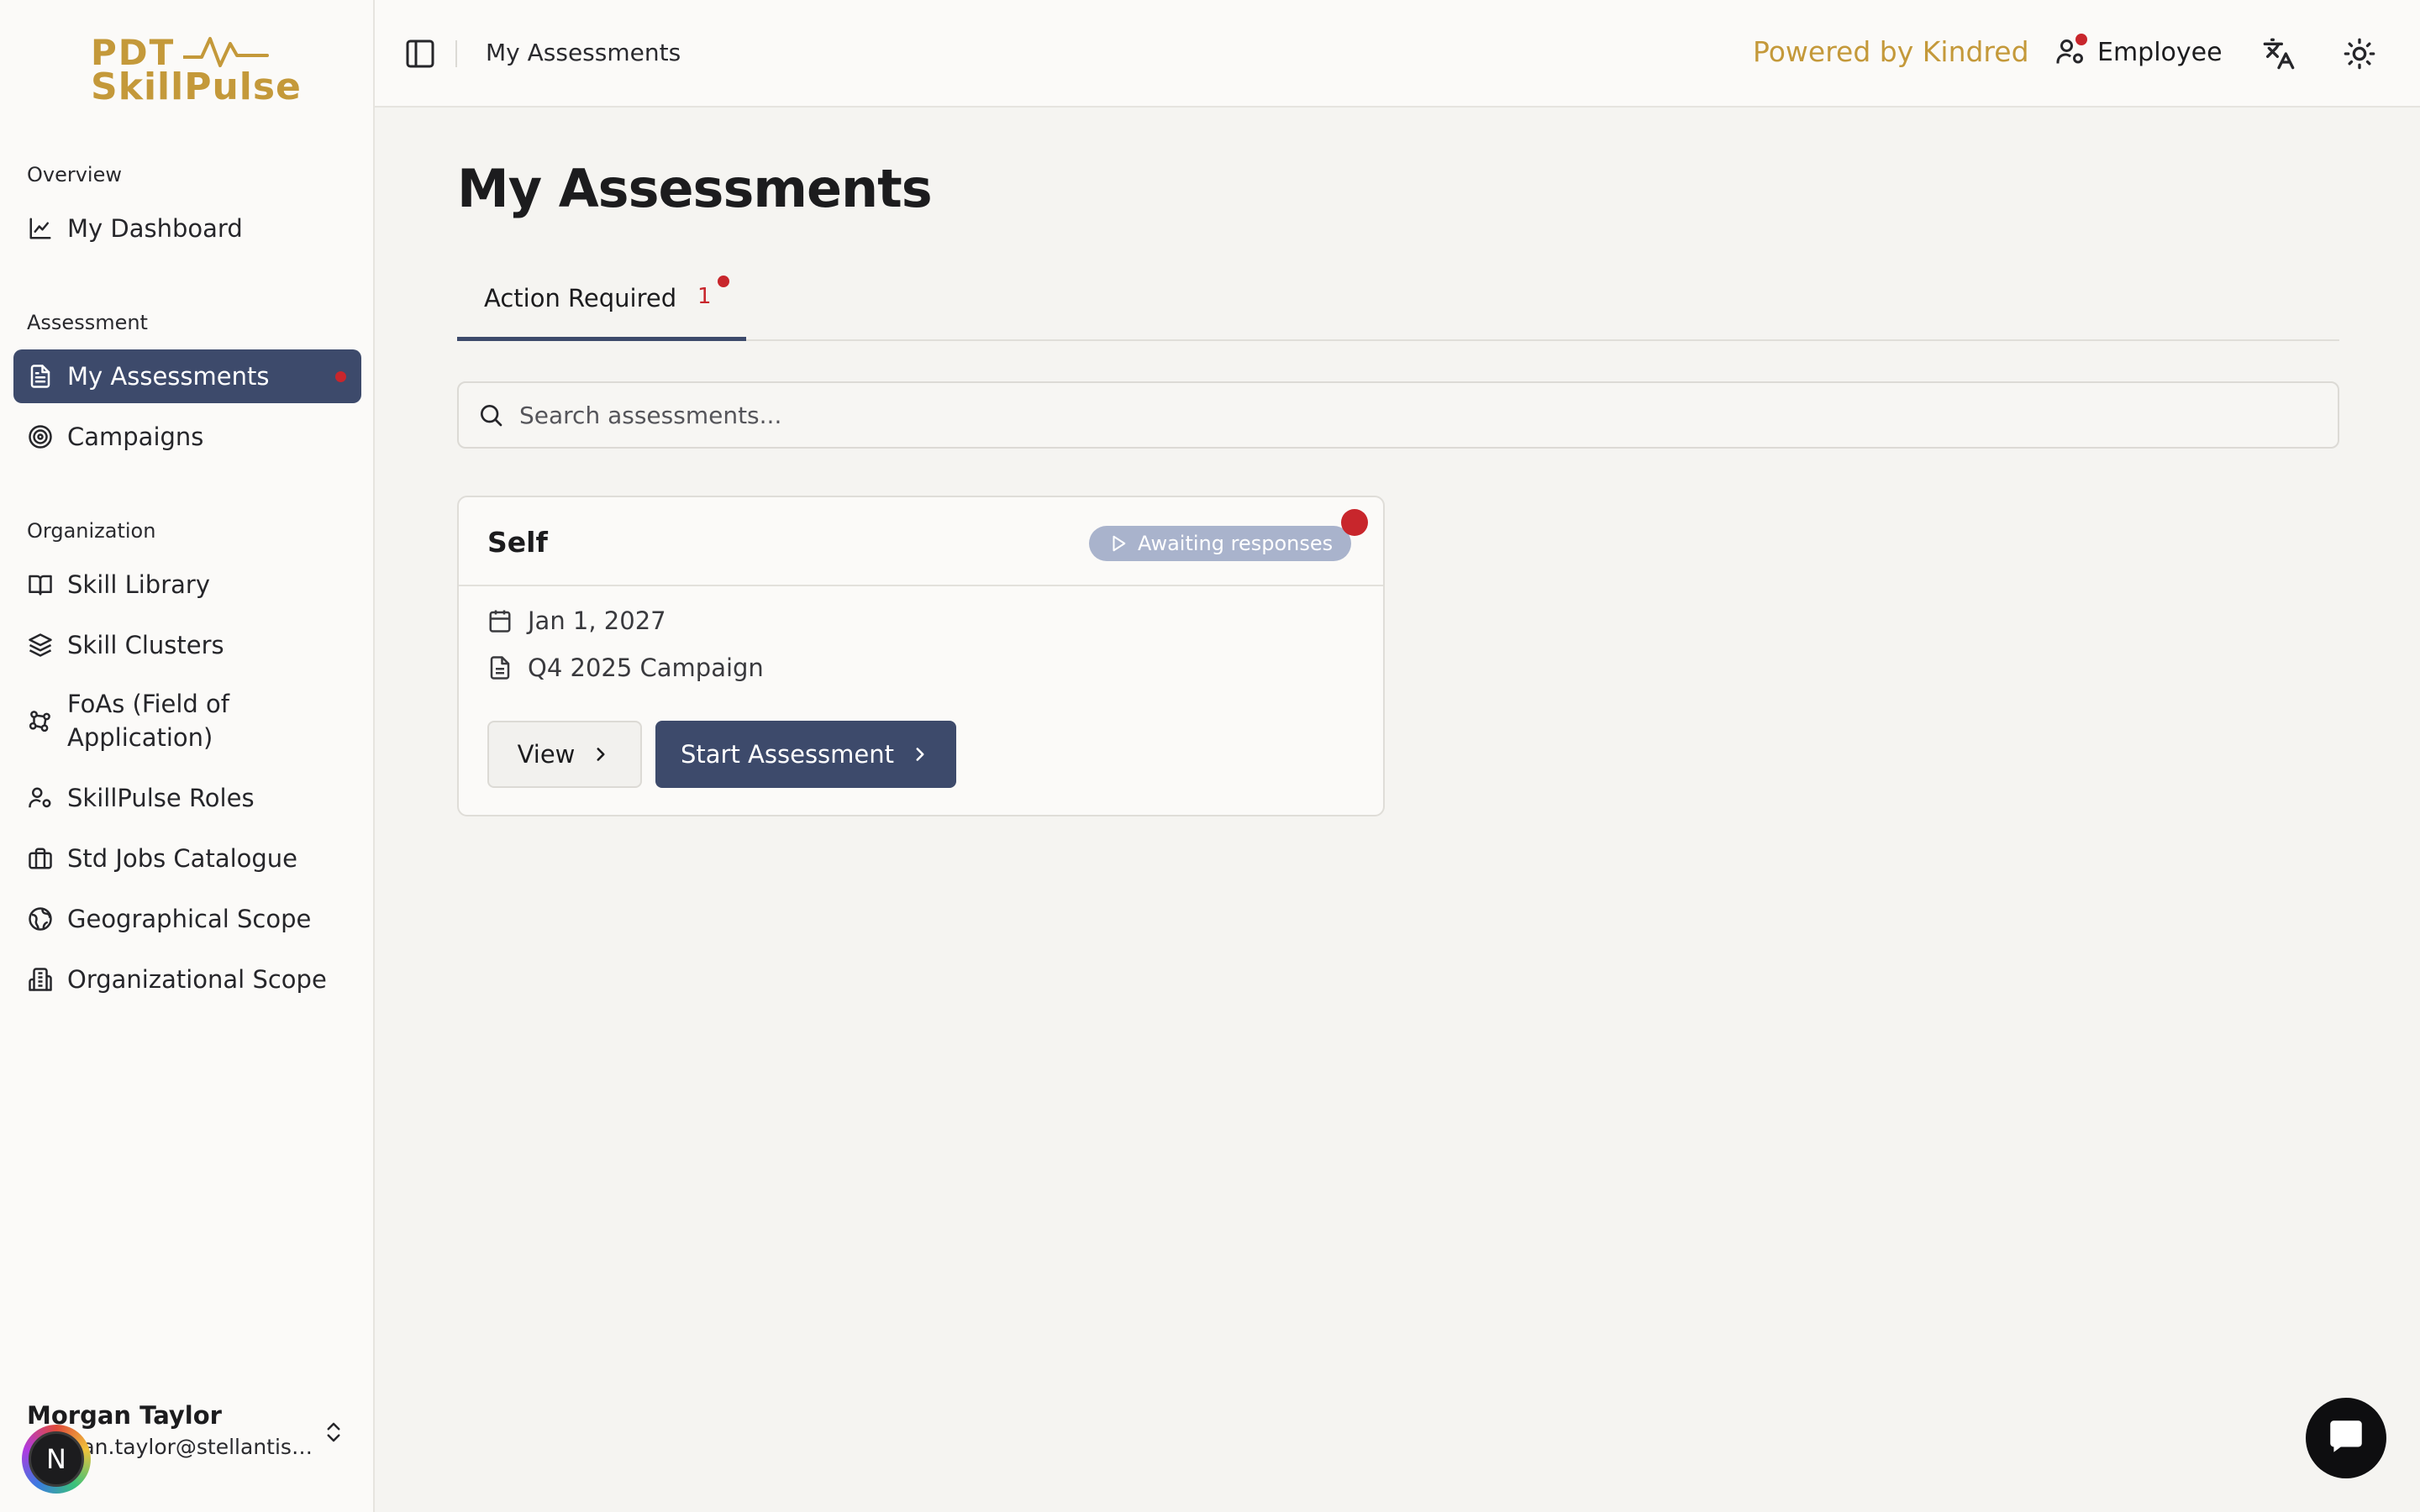 This screenshot has height=1512, width=2420. I want to click on role-label: Employee, so click(2160, 52).